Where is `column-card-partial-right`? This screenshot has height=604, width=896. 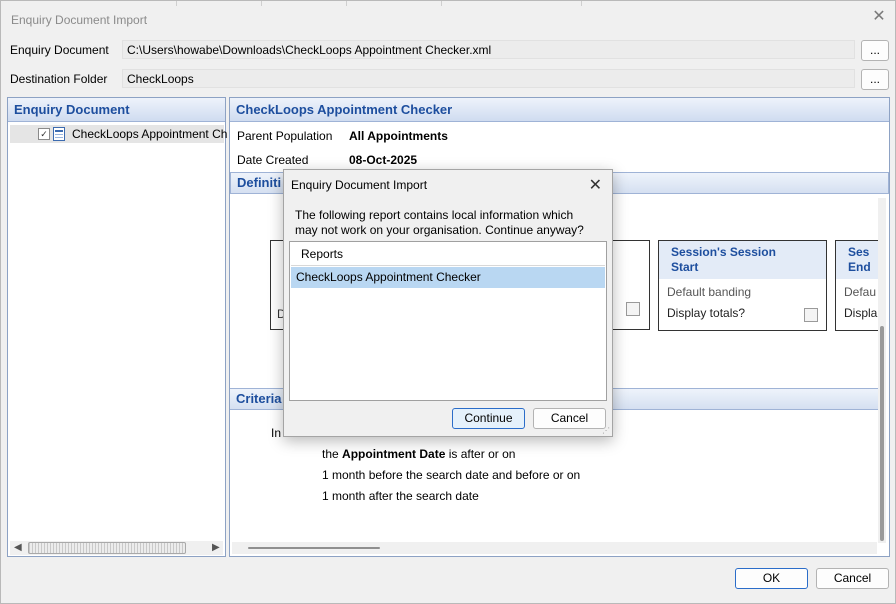
column-card-partial-right is located at coordinates (630, 285).